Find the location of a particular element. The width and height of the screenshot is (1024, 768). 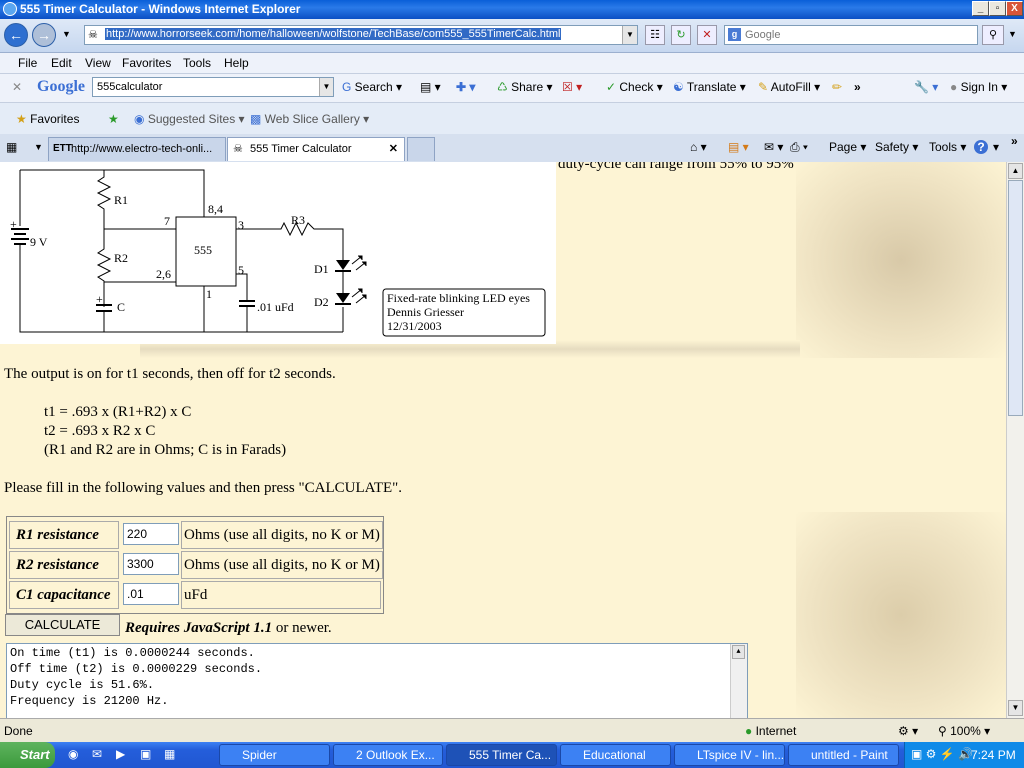

scroll-up-icon: ▲ is located at coordinates (1015, 171).